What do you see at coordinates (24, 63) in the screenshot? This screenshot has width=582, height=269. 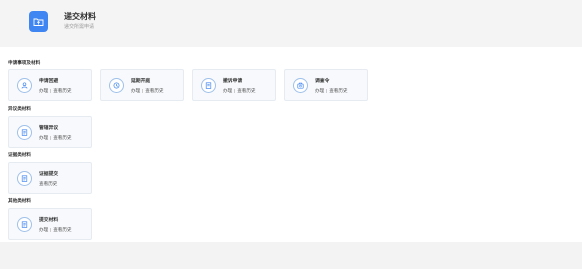 I see `section-title-application: 申请事项及材料` at bounding box center [24, 63].